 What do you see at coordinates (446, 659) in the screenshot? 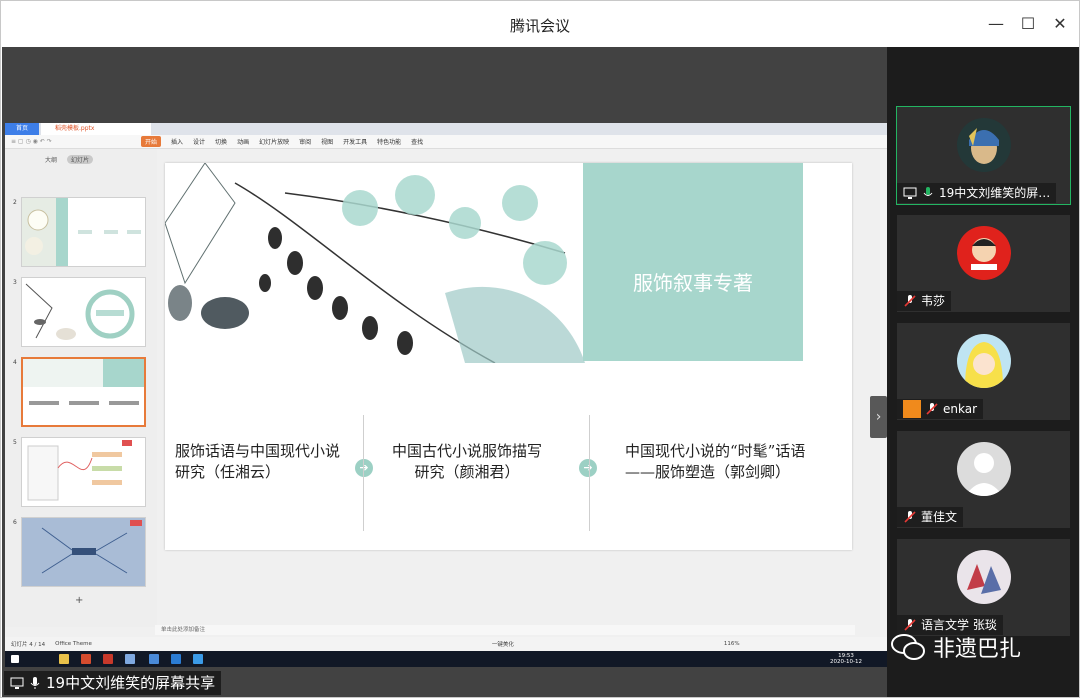
I see `windows-taskbar: 19:53 2020-10-12` at bounding box center [446, 659].